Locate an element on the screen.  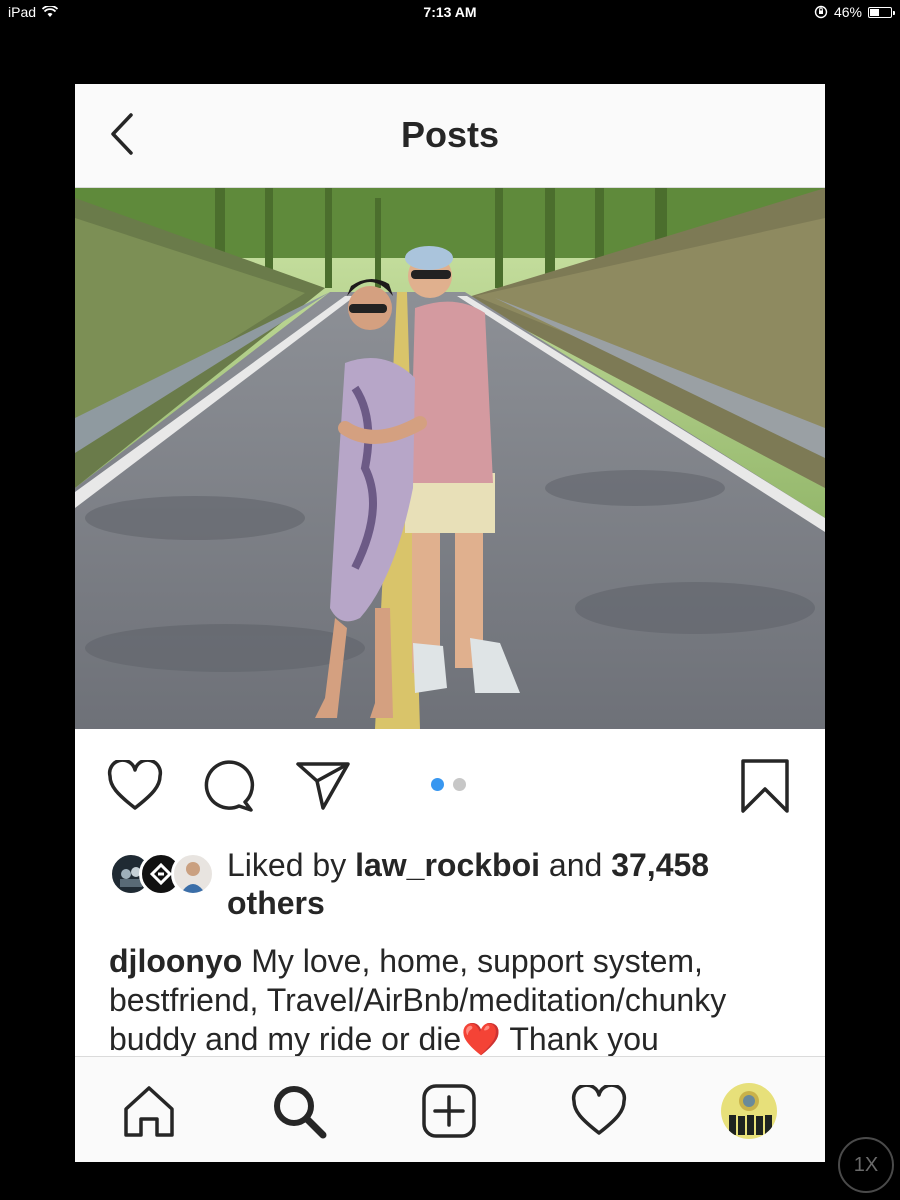
status-right: 46% is located at coordinates (854, 12).